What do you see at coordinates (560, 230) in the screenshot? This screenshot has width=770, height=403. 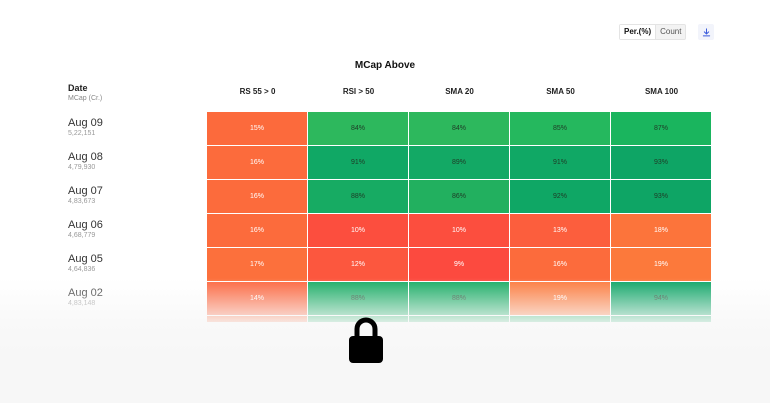 I see `heatmap-cell: 13%` at bounding box center [560, 230].